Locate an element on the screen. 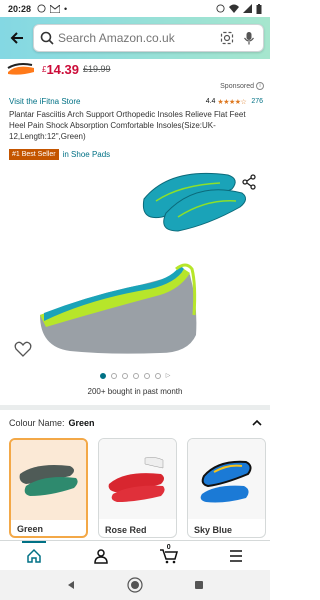 This screenshot has width=320, height=600. best-seller-category-link: in Shoe Pads is located at coordinates (87, 154).